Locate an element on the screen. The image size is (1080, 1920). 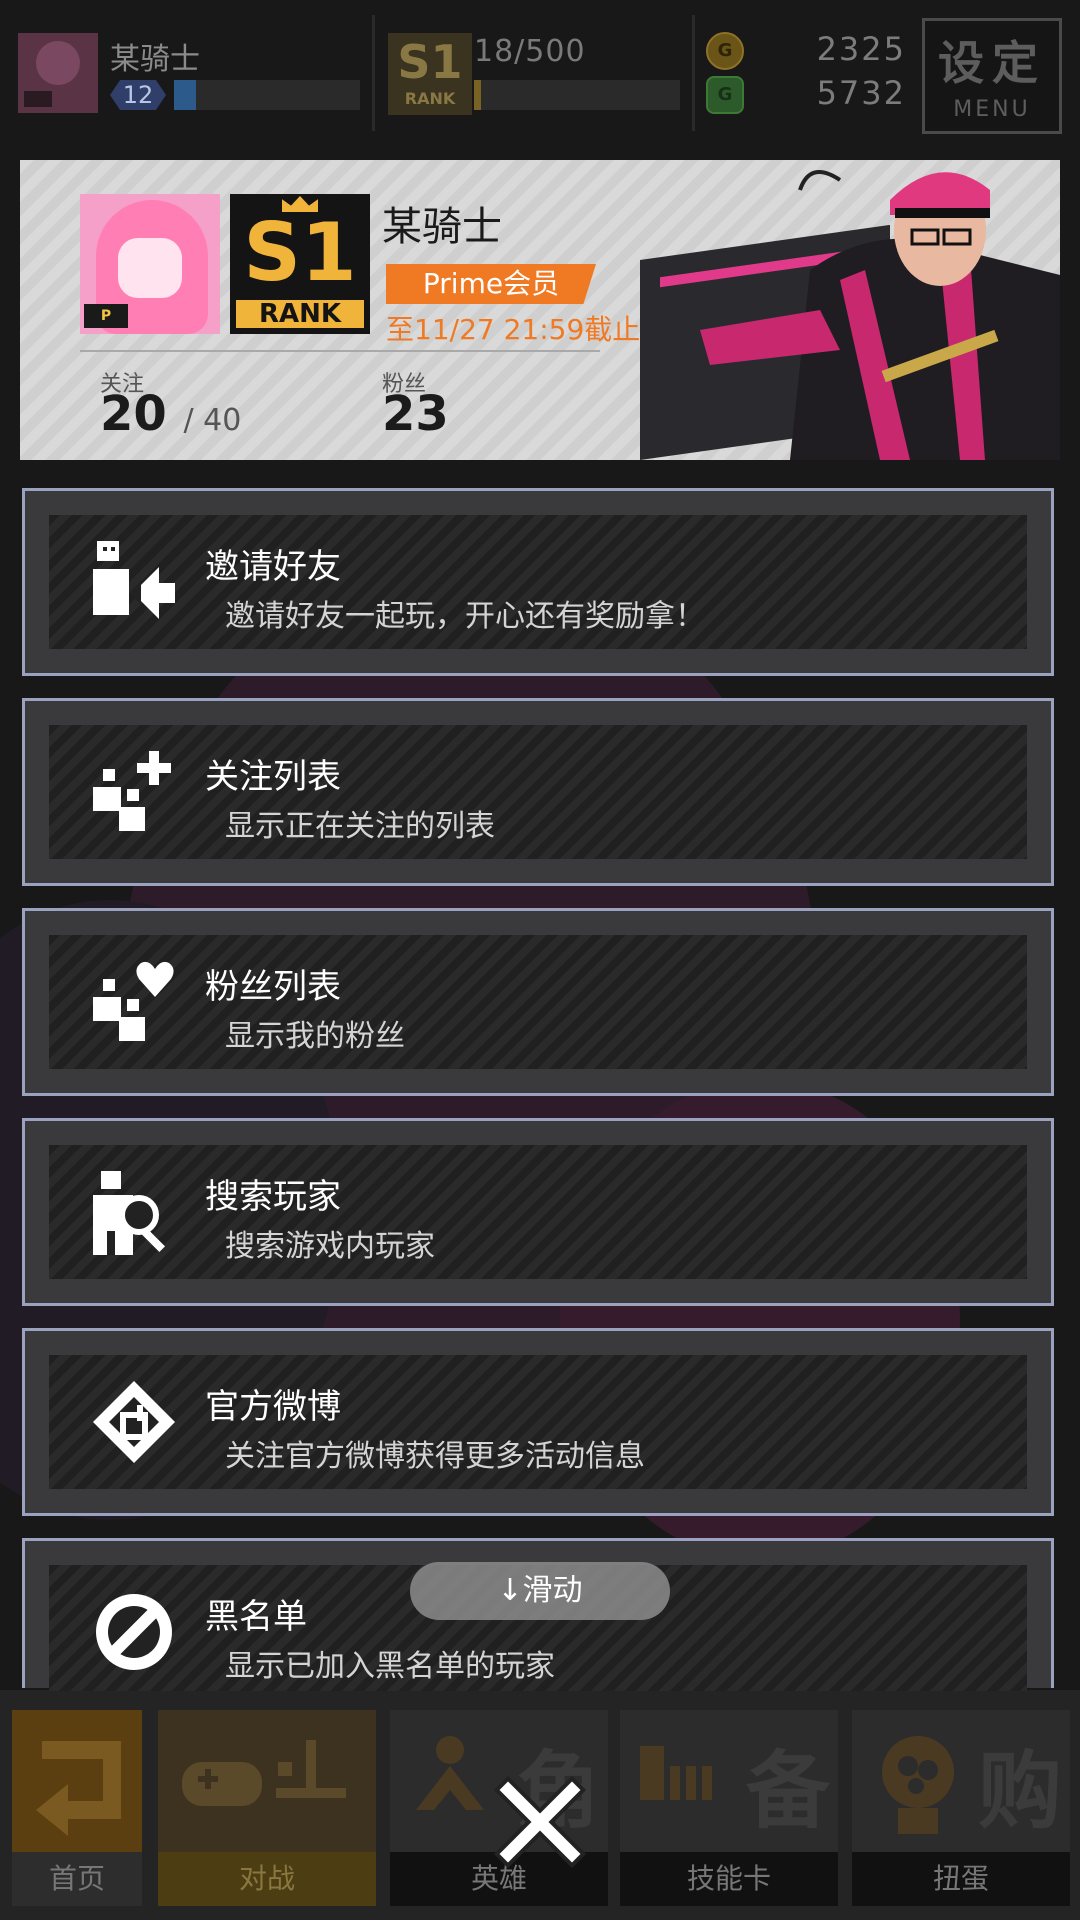
menu-title: 搜索玩家 is located at coordinates (273, 1197).